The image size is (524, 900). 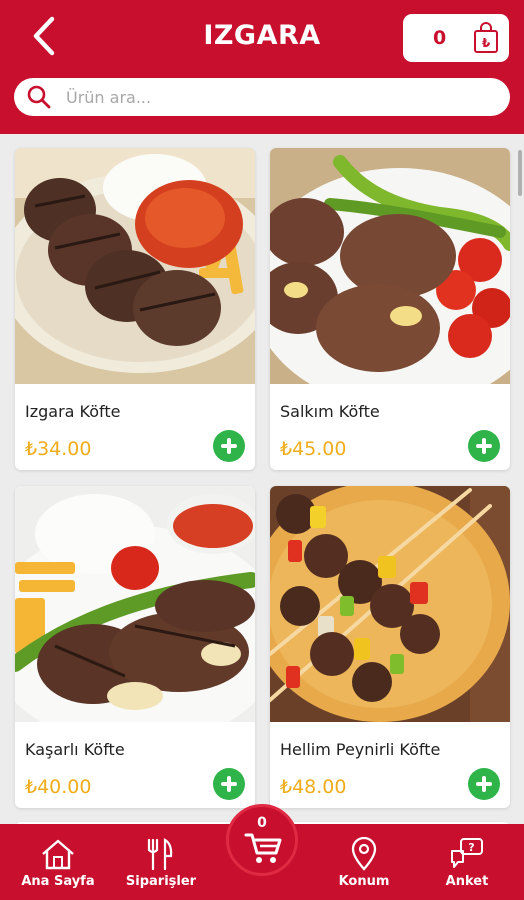 I want to click on nav-home-label: Ana Sayfa, so click(x=58, y=881).